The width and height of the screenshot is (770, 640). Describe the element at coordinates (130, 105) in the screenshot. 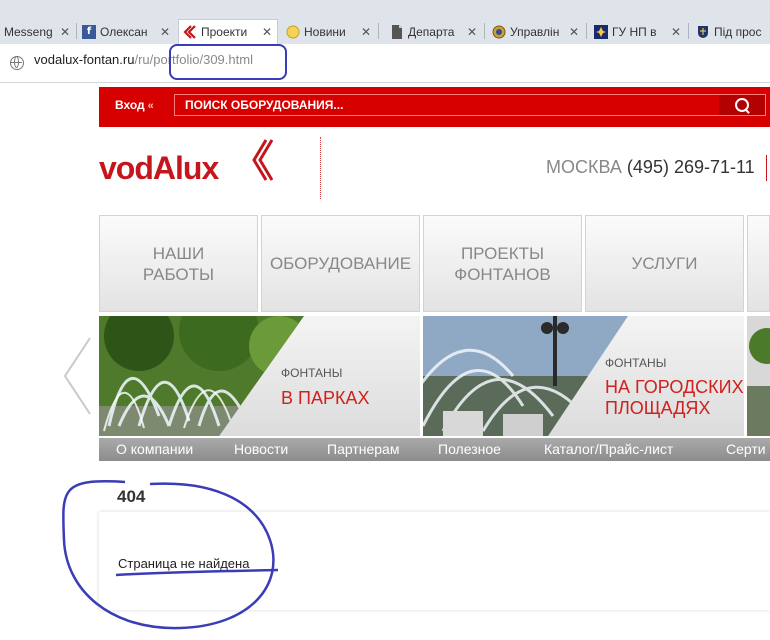

I see `login-label: Вход` at that location.